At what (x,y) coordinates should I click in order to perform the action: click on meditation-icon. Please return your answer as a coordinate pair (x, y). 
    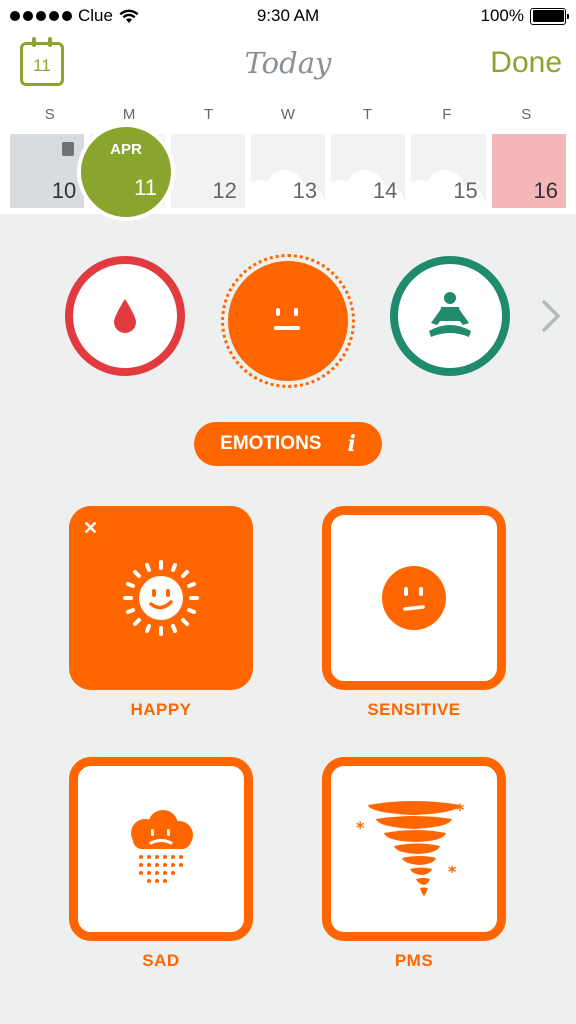
    Looking at the image, I should click on (450, 314).